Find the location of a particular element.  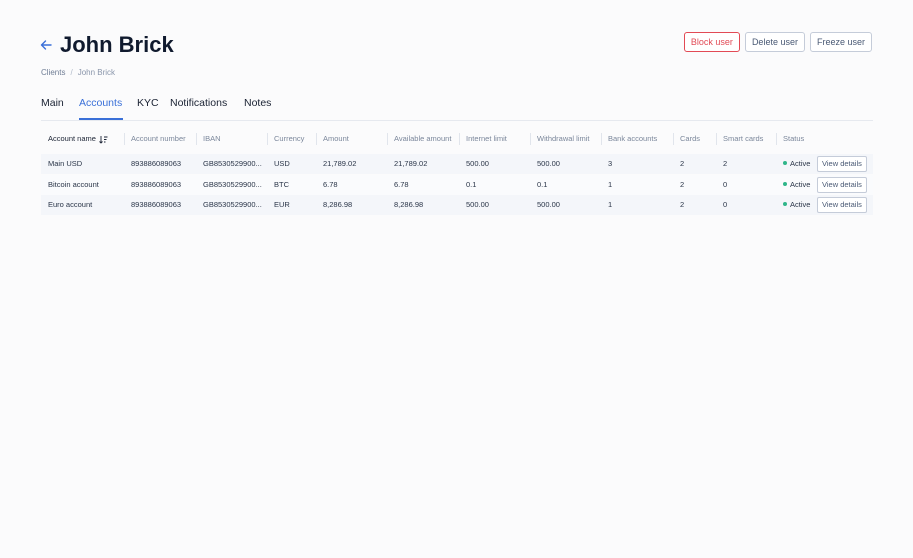

col-account-name: Account name is located at coordinates (78, 139).